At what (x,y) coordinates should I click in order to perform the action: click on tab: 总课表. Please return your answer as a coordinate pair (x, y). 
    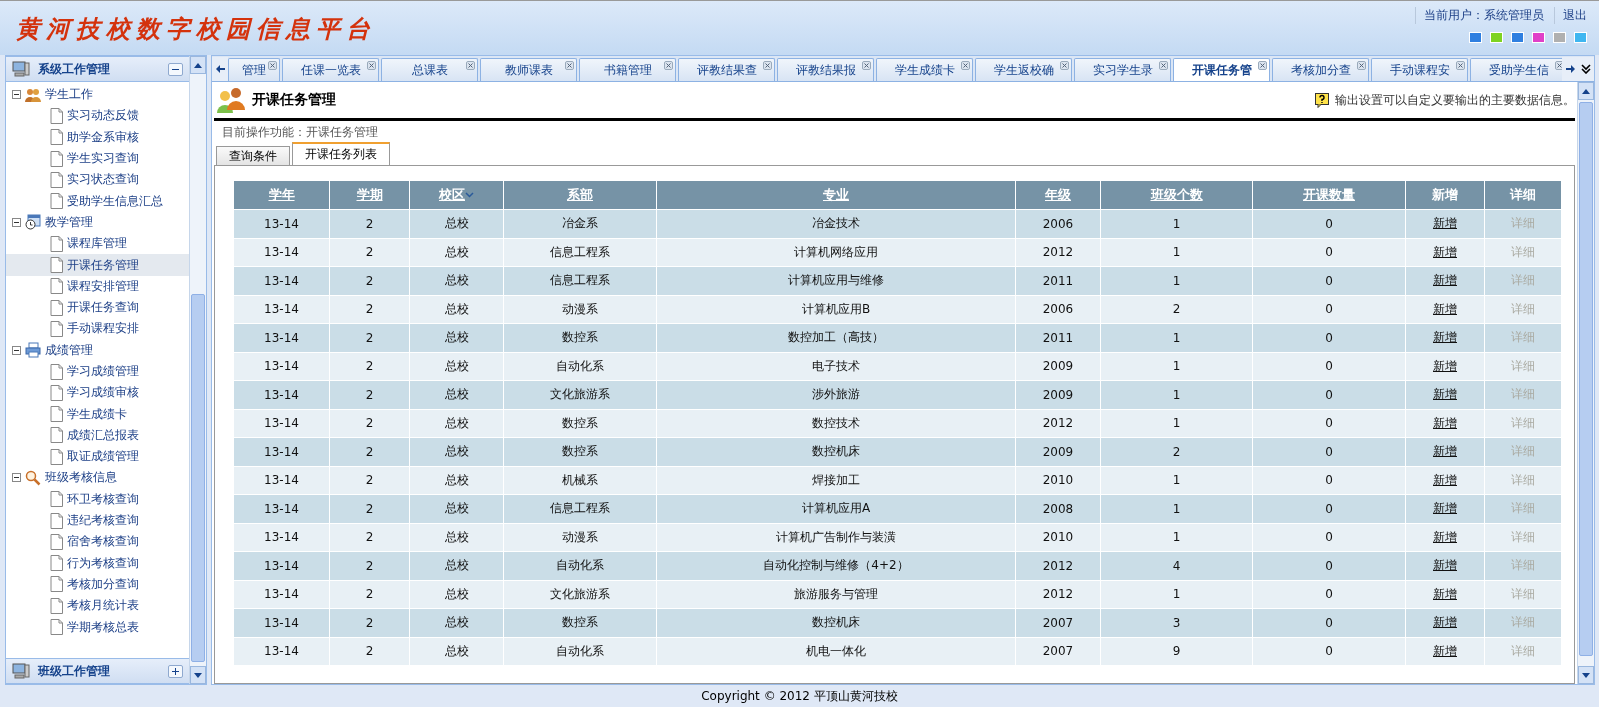
    Looking at the image, I should click on (429, 69).